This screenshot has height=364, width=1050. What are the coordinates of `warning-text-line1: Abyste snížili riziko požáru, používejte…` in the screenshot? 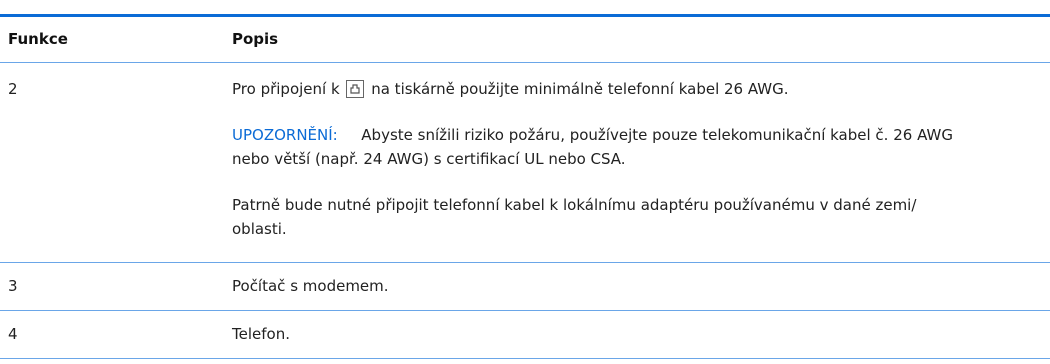 It's located at (657, 135).